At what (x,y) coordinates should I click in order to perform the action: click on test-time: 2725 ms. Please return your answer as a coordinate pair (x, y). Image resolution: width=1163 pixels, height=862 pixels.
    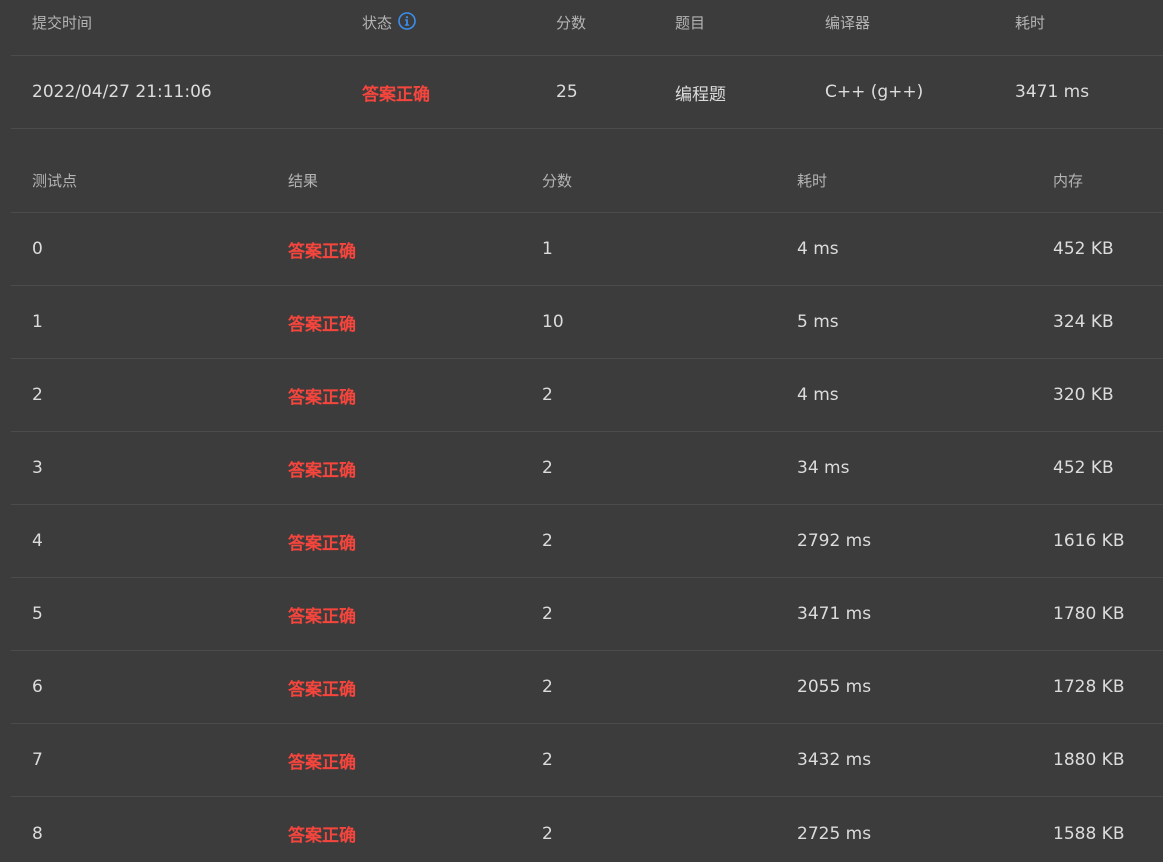
    Looking at the image, I should click on (834, 833).